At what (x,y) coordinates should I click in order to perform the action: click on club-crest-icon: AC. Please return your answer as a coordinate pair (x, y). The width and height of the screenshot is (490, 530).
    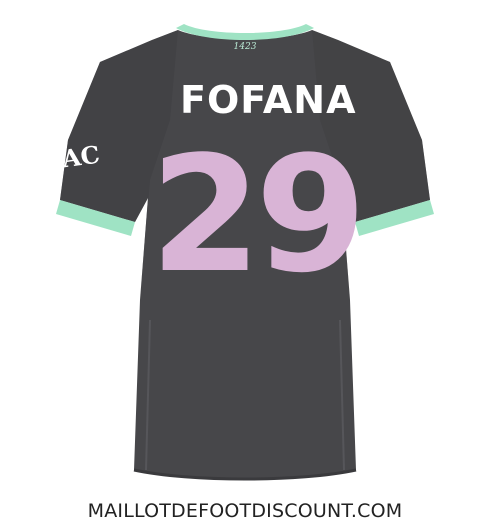
    Looking at the image, I should click on (81, 156).